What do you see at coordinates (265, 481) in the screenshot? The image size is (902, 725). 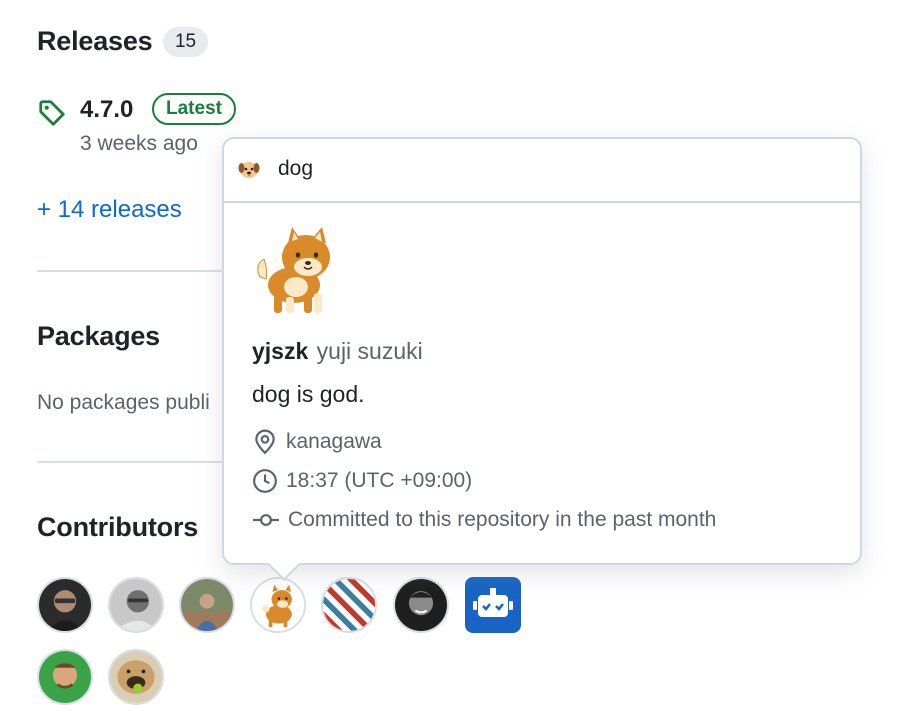 I see `clock-icon` at bounding box center [265, 481].